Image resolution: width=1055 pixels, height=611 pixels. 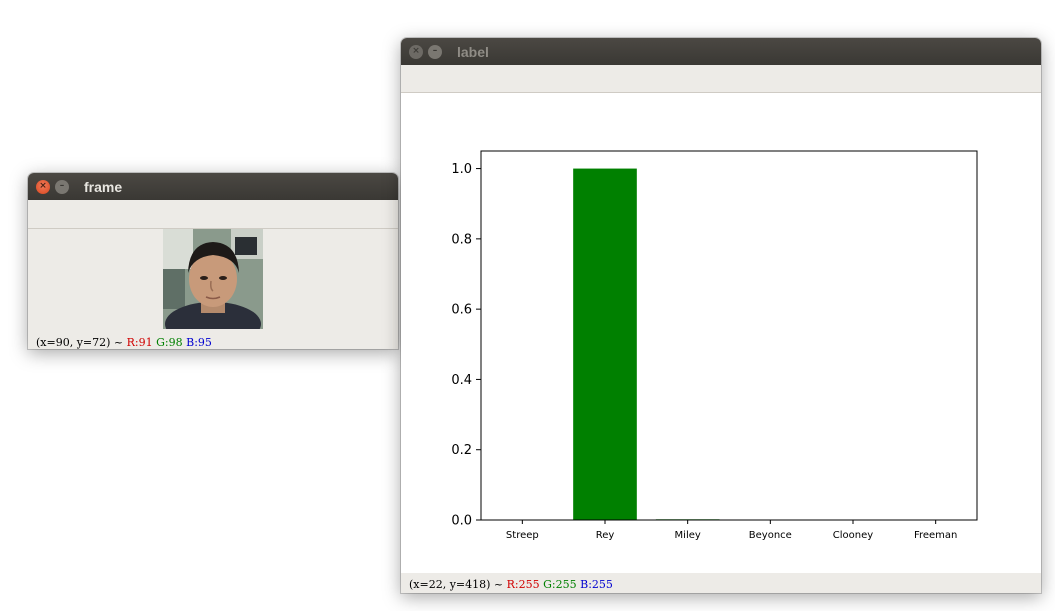 What do you see at coordinates (213, 186) in the screenshot?
I see `frame-titlebar: × – frame` at bounding box center [213, 186].